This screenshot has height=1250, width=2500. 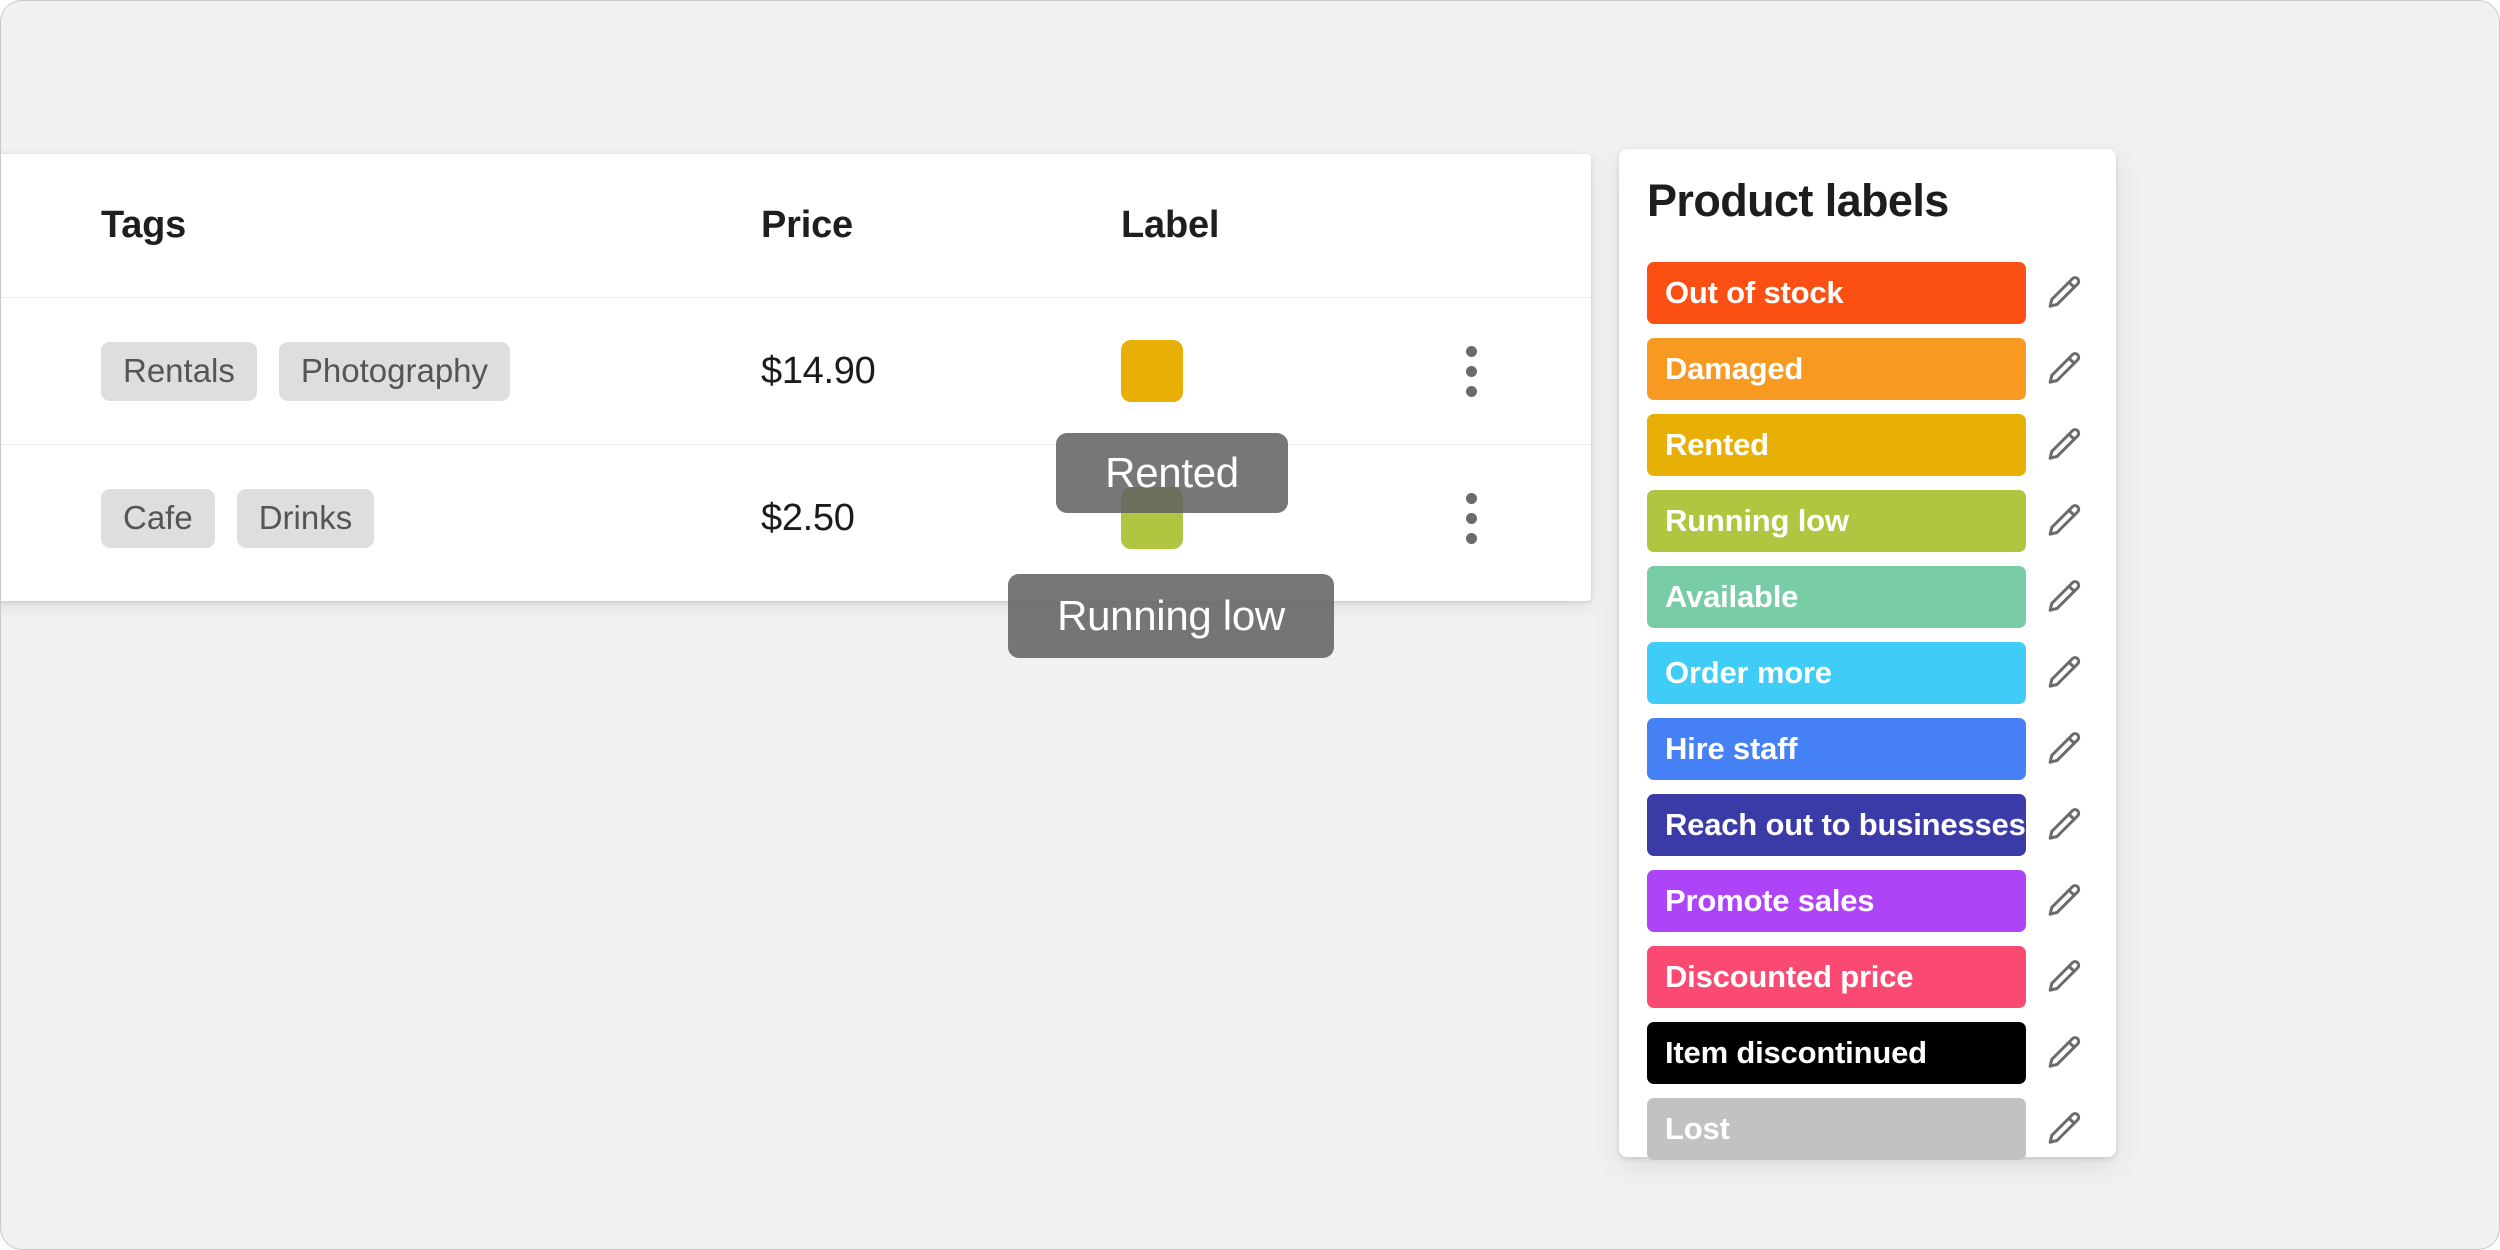 I want to click on label-list-item: Order more, so click(x=1872, y=673).